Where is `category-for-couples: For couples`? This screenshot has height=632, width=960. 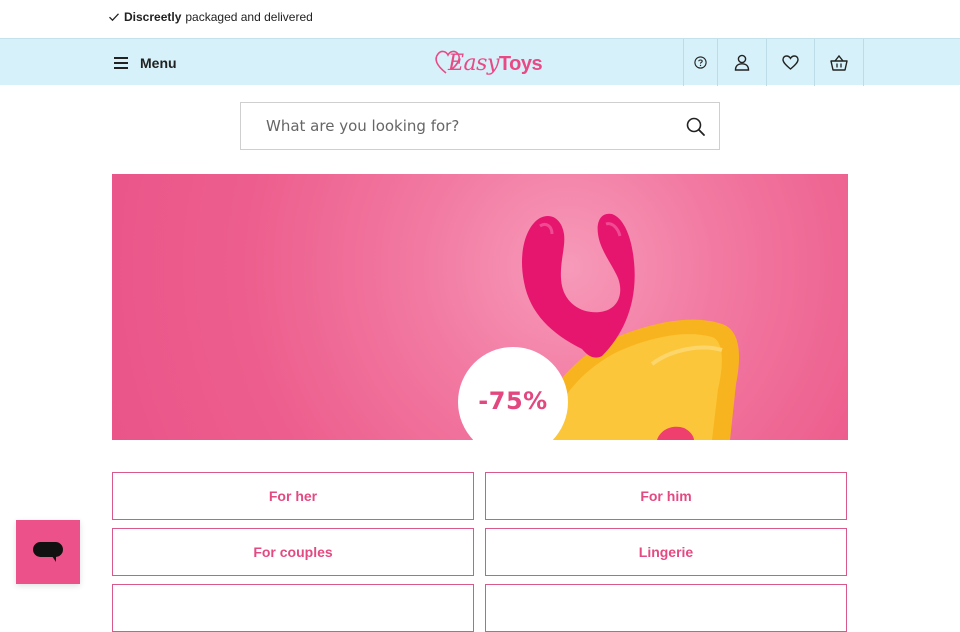
category-for-couples: For couples is located at coordinates (293, 552).